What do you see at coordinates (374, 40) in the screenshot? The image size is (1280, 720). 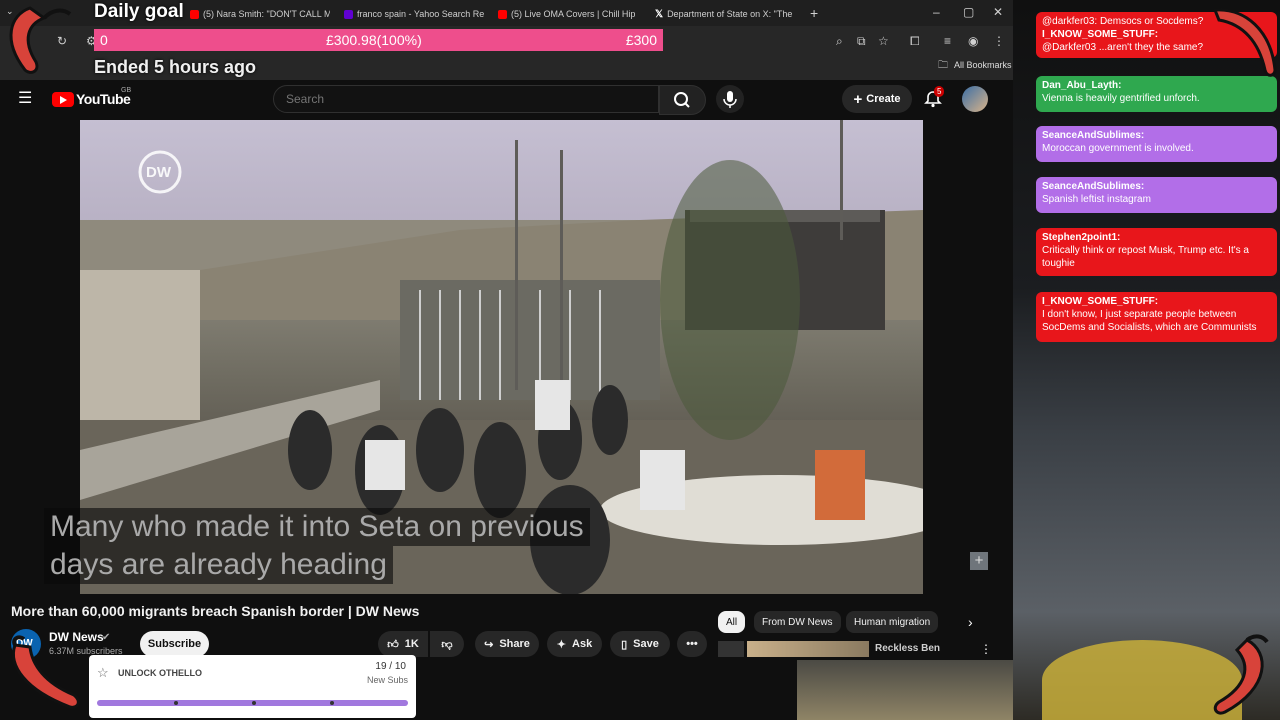 I see `goal-amount-value: £300.98(100%)` at bounding box center [374, 40].